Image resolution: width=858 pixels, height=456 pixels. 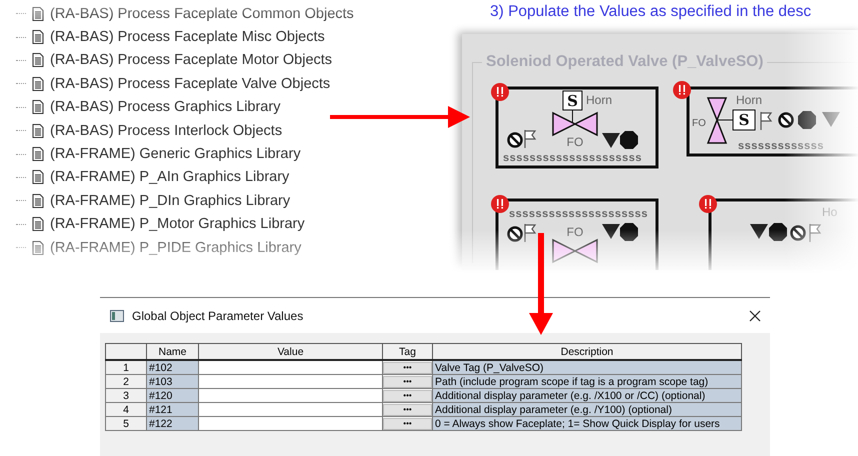 I want to click on tree-item: (RA-FRAME) Generic Graphics Library, so click(x=175, y=154).